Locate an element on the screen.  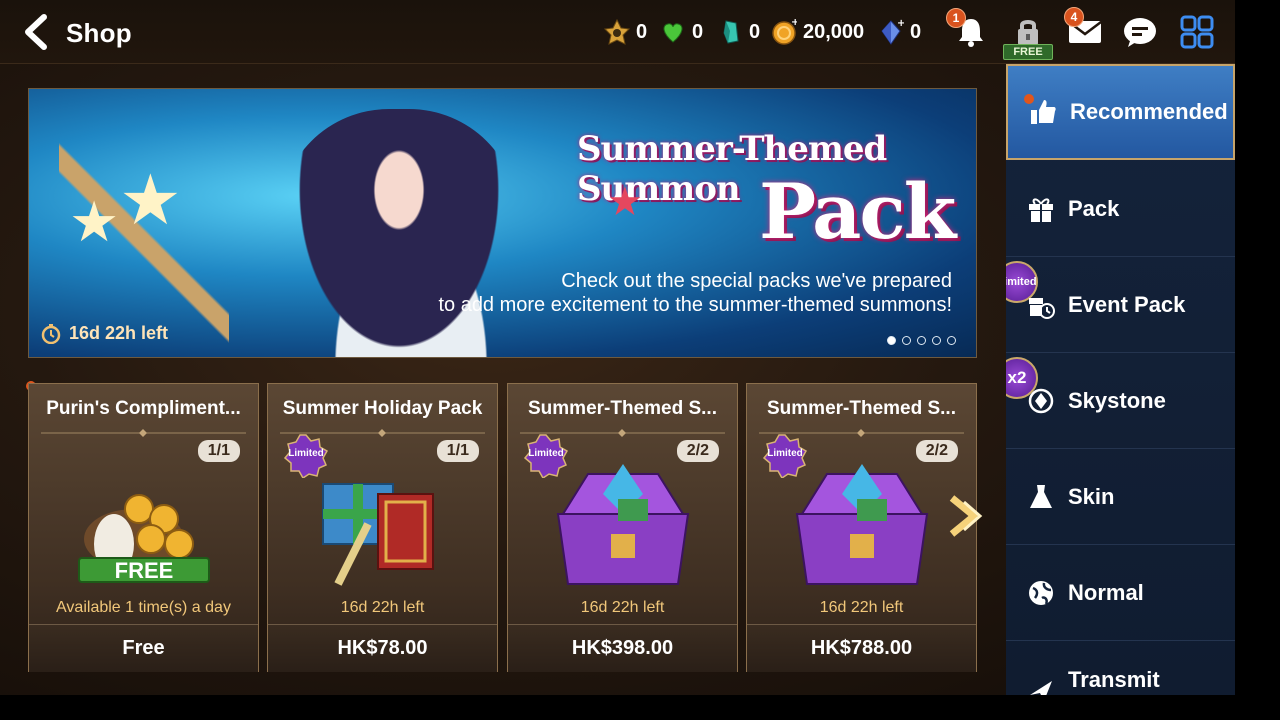
menu-item-label: Skin is located at coordinates (1091, 496).